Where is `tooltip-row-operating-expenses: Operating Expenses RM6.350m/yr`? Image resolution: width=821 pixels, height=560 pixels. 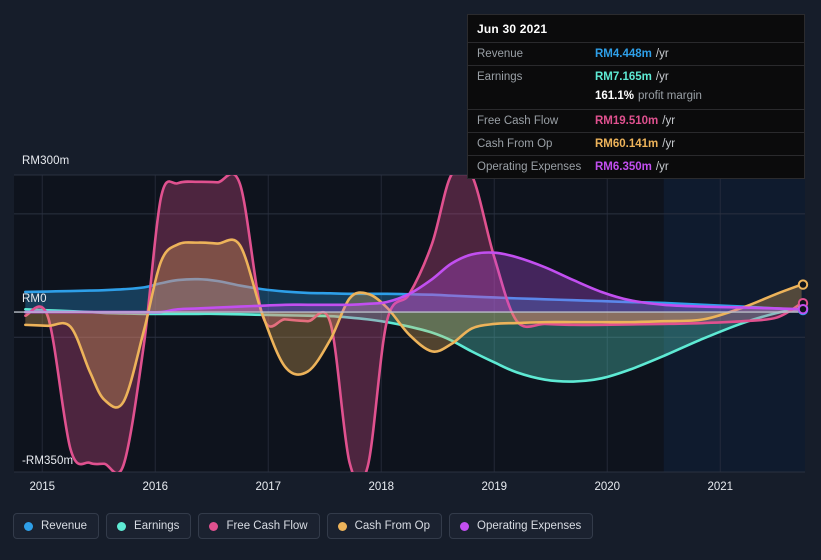 tooltip-row-operating-expenses: Operating Expenses RM6.350m/yr is located at coordinates (636, 166).